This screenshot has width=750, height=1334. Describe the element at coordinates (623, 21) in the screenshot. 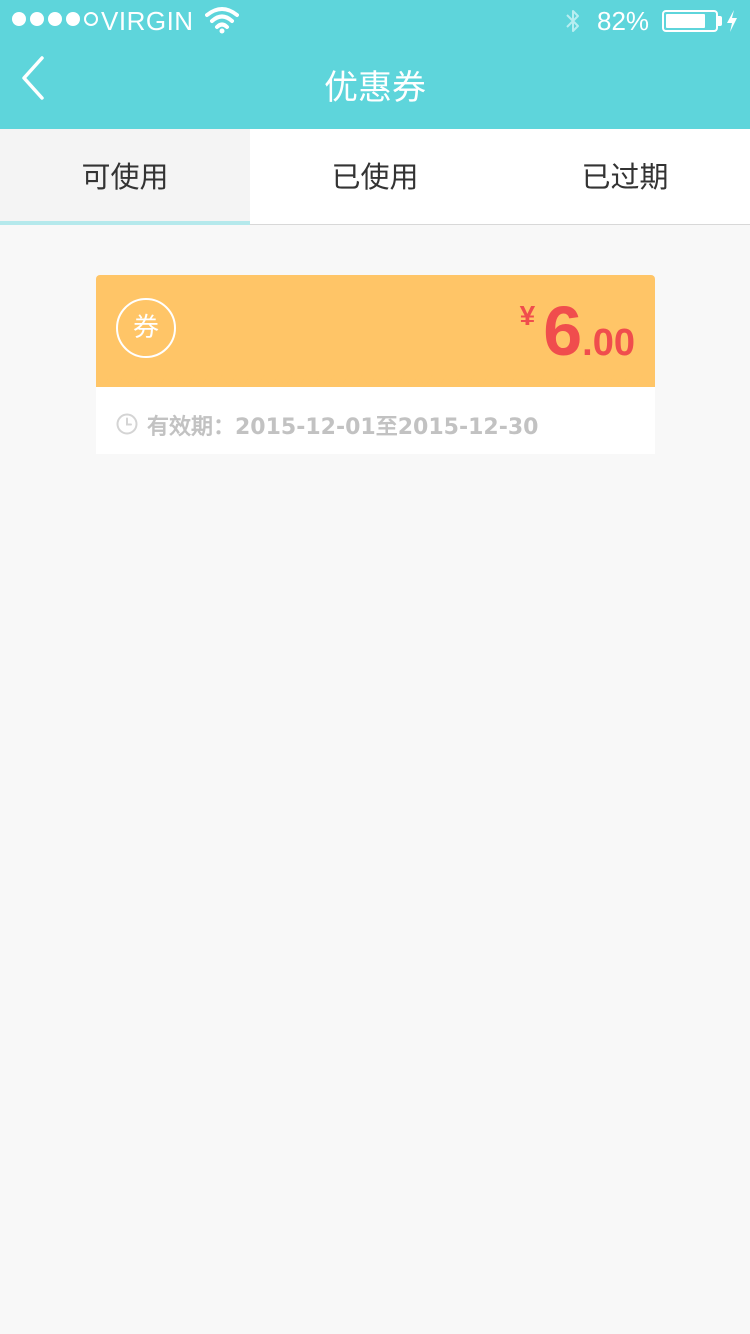

I see `battery-percent: 82%` at that location.